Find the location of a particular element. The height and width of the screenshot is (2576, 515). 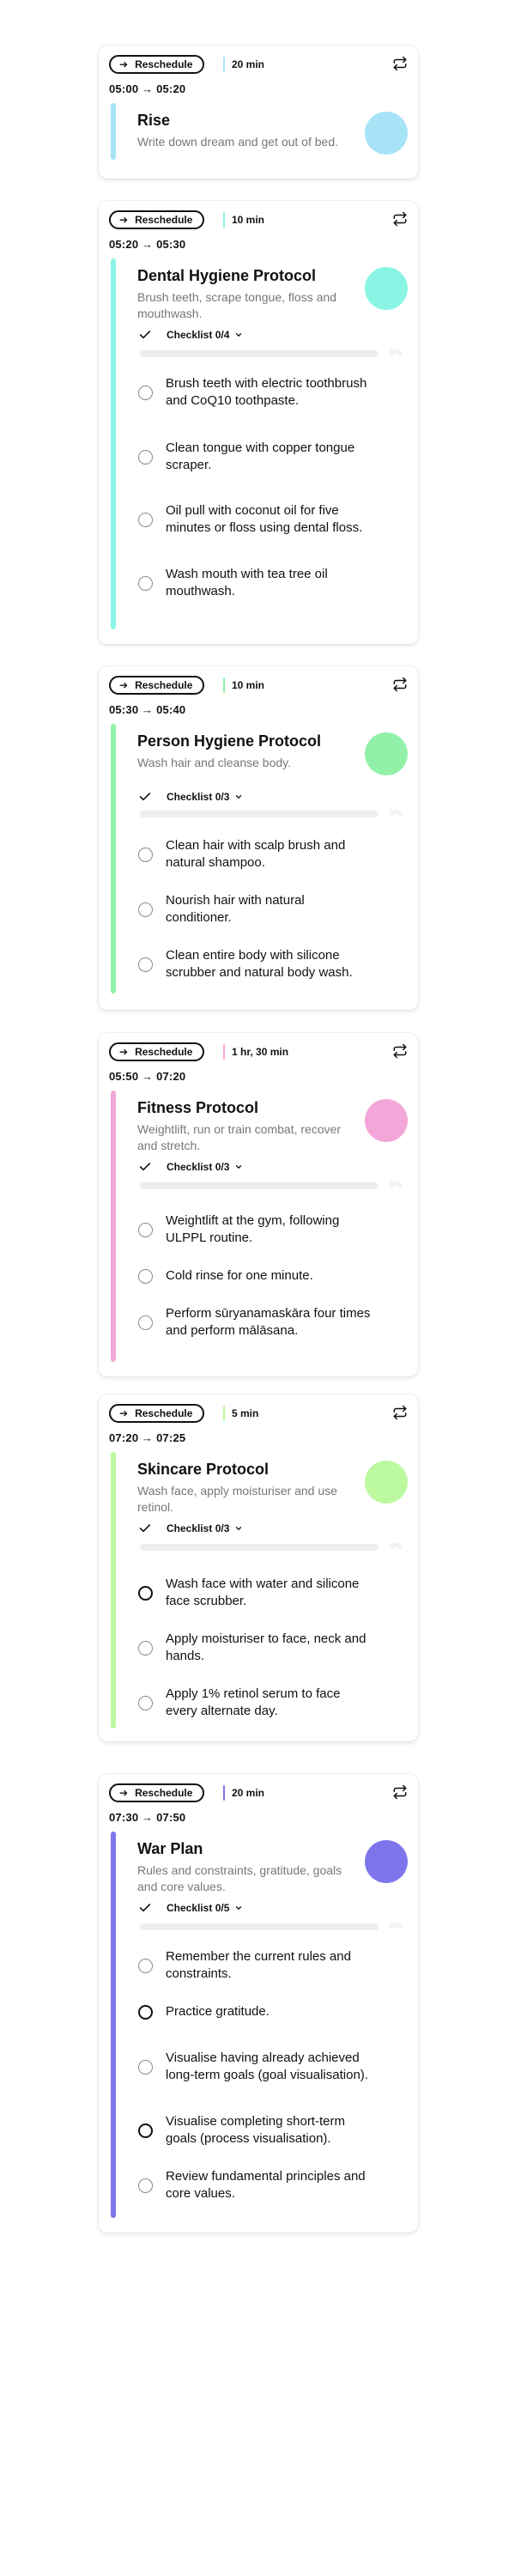

checklist-toggle: Checklist 0/5 is located at coordinates (190, 1908).